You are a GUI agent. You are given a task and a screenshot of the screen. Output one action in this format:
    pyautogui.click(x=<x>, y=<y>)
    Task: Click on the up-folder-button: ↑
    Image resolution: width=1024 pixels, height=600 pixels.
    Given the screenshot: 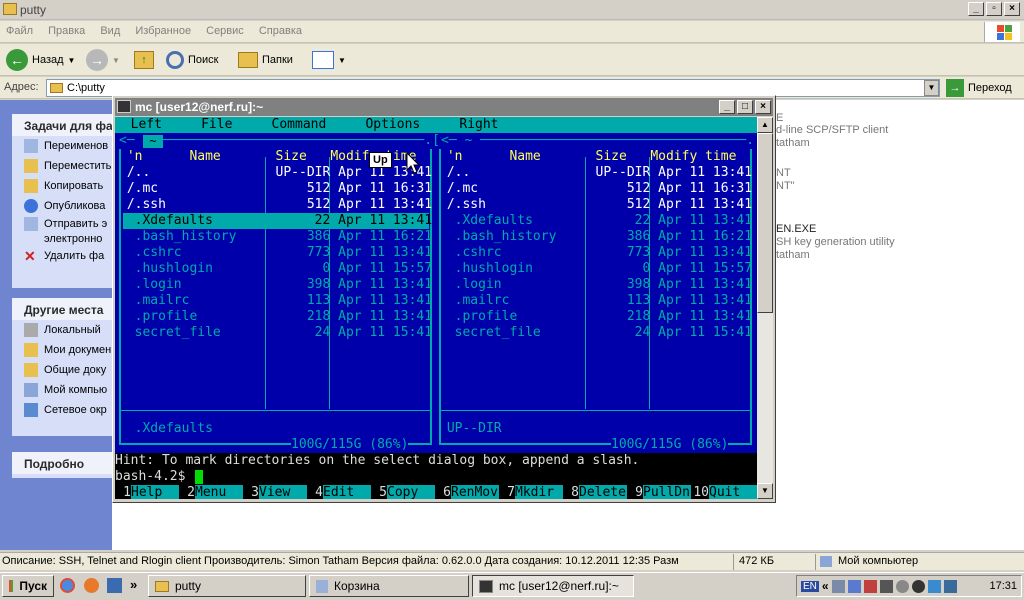 What is the action you would take?
    pyautogui.click(x=144, y=60)
    